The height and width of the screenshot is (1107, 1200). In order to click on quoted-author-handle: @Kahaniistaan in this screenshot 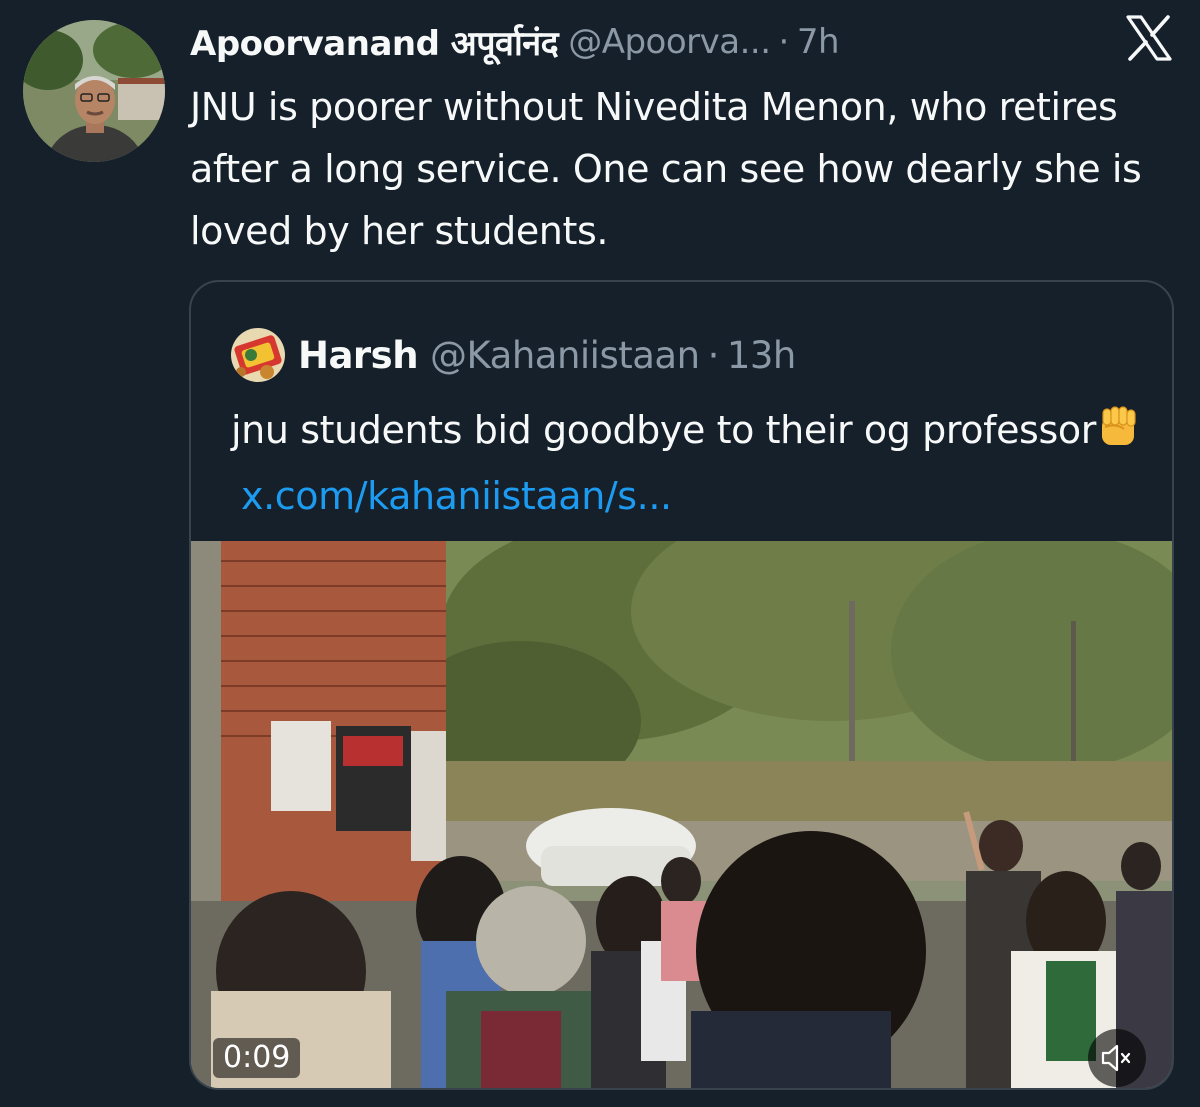, I will do `click(565, 355)`.